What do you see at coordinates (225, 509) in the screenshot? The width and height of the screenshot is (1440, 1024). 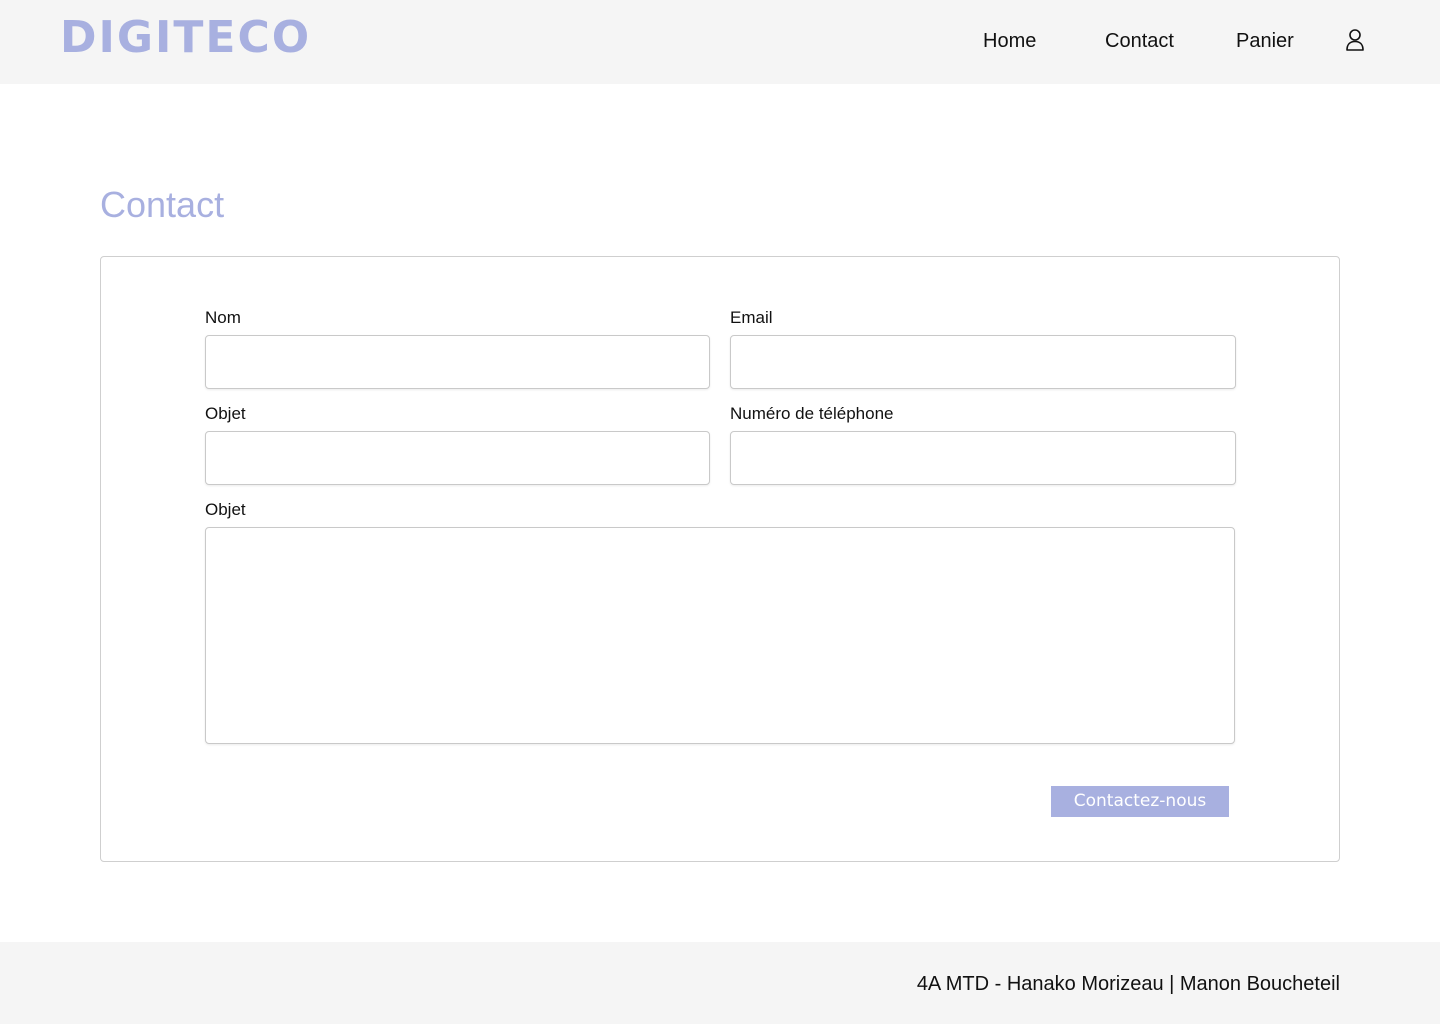 I see `message-label: Objet` at bounding box center [225, 509].